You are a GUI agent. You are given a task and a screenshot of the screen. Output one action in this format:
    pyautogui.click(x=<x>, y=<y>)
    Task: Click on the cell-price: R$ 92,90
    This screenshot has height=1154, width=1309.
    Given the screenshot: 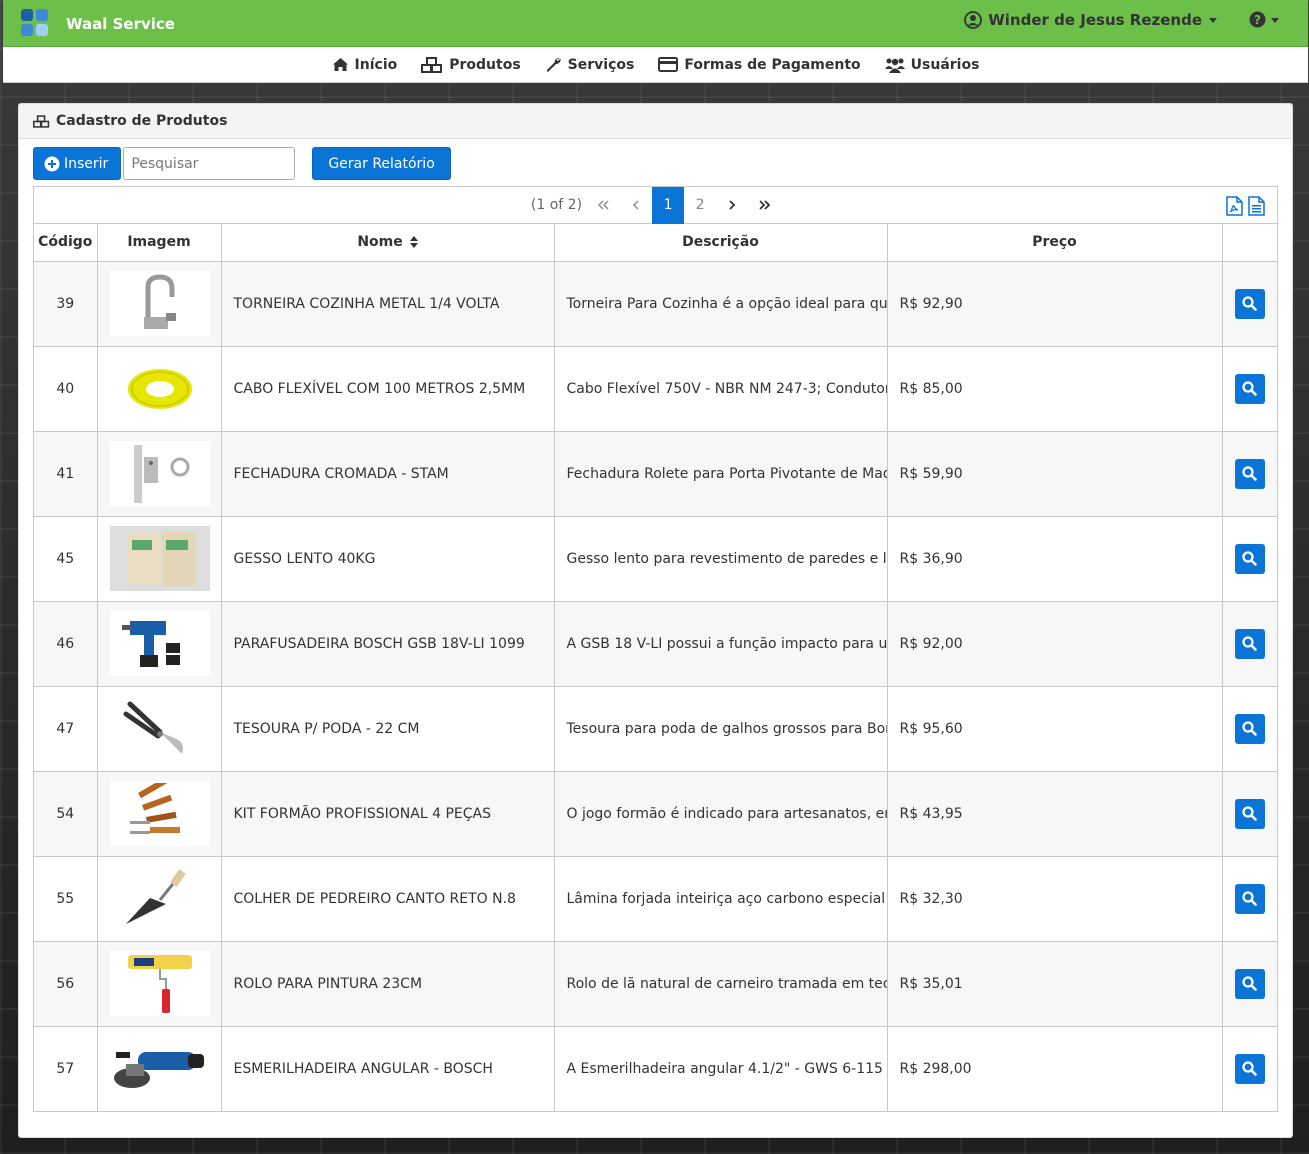 What is the action you would take?
    pyautogui.click(x=1055, y=304)
    